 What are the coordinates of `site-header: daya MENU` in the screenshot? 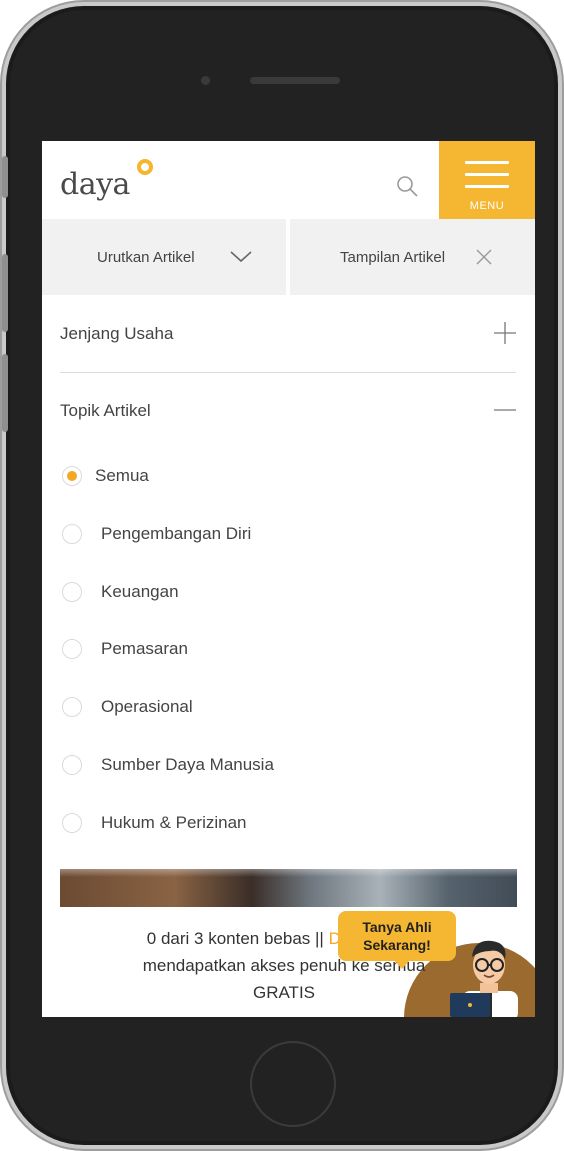 It's located at (288, 180).